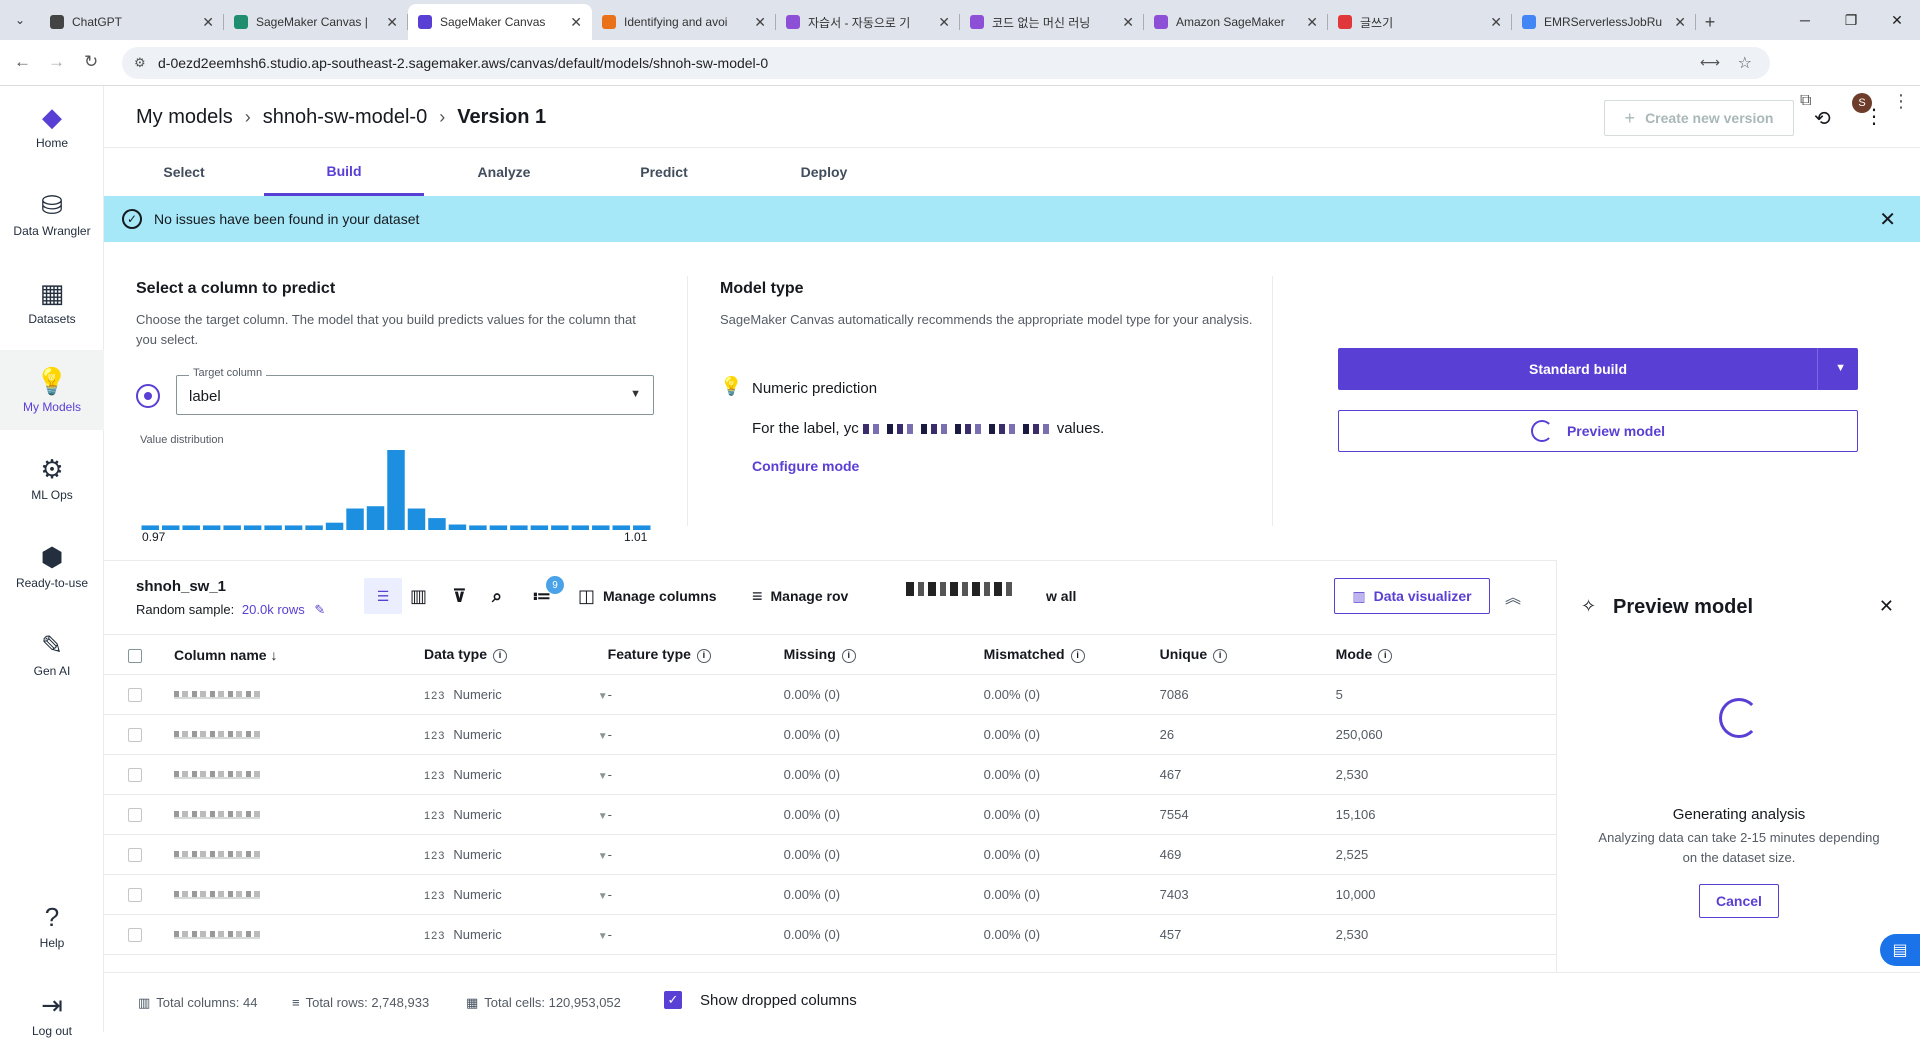 The image size is (1920, 1054). Describe the element at coordinates (52, 214) in the screenshot. I see `sidenav-item-data-wrangler: ⛁ Data Wrangler` at that location.